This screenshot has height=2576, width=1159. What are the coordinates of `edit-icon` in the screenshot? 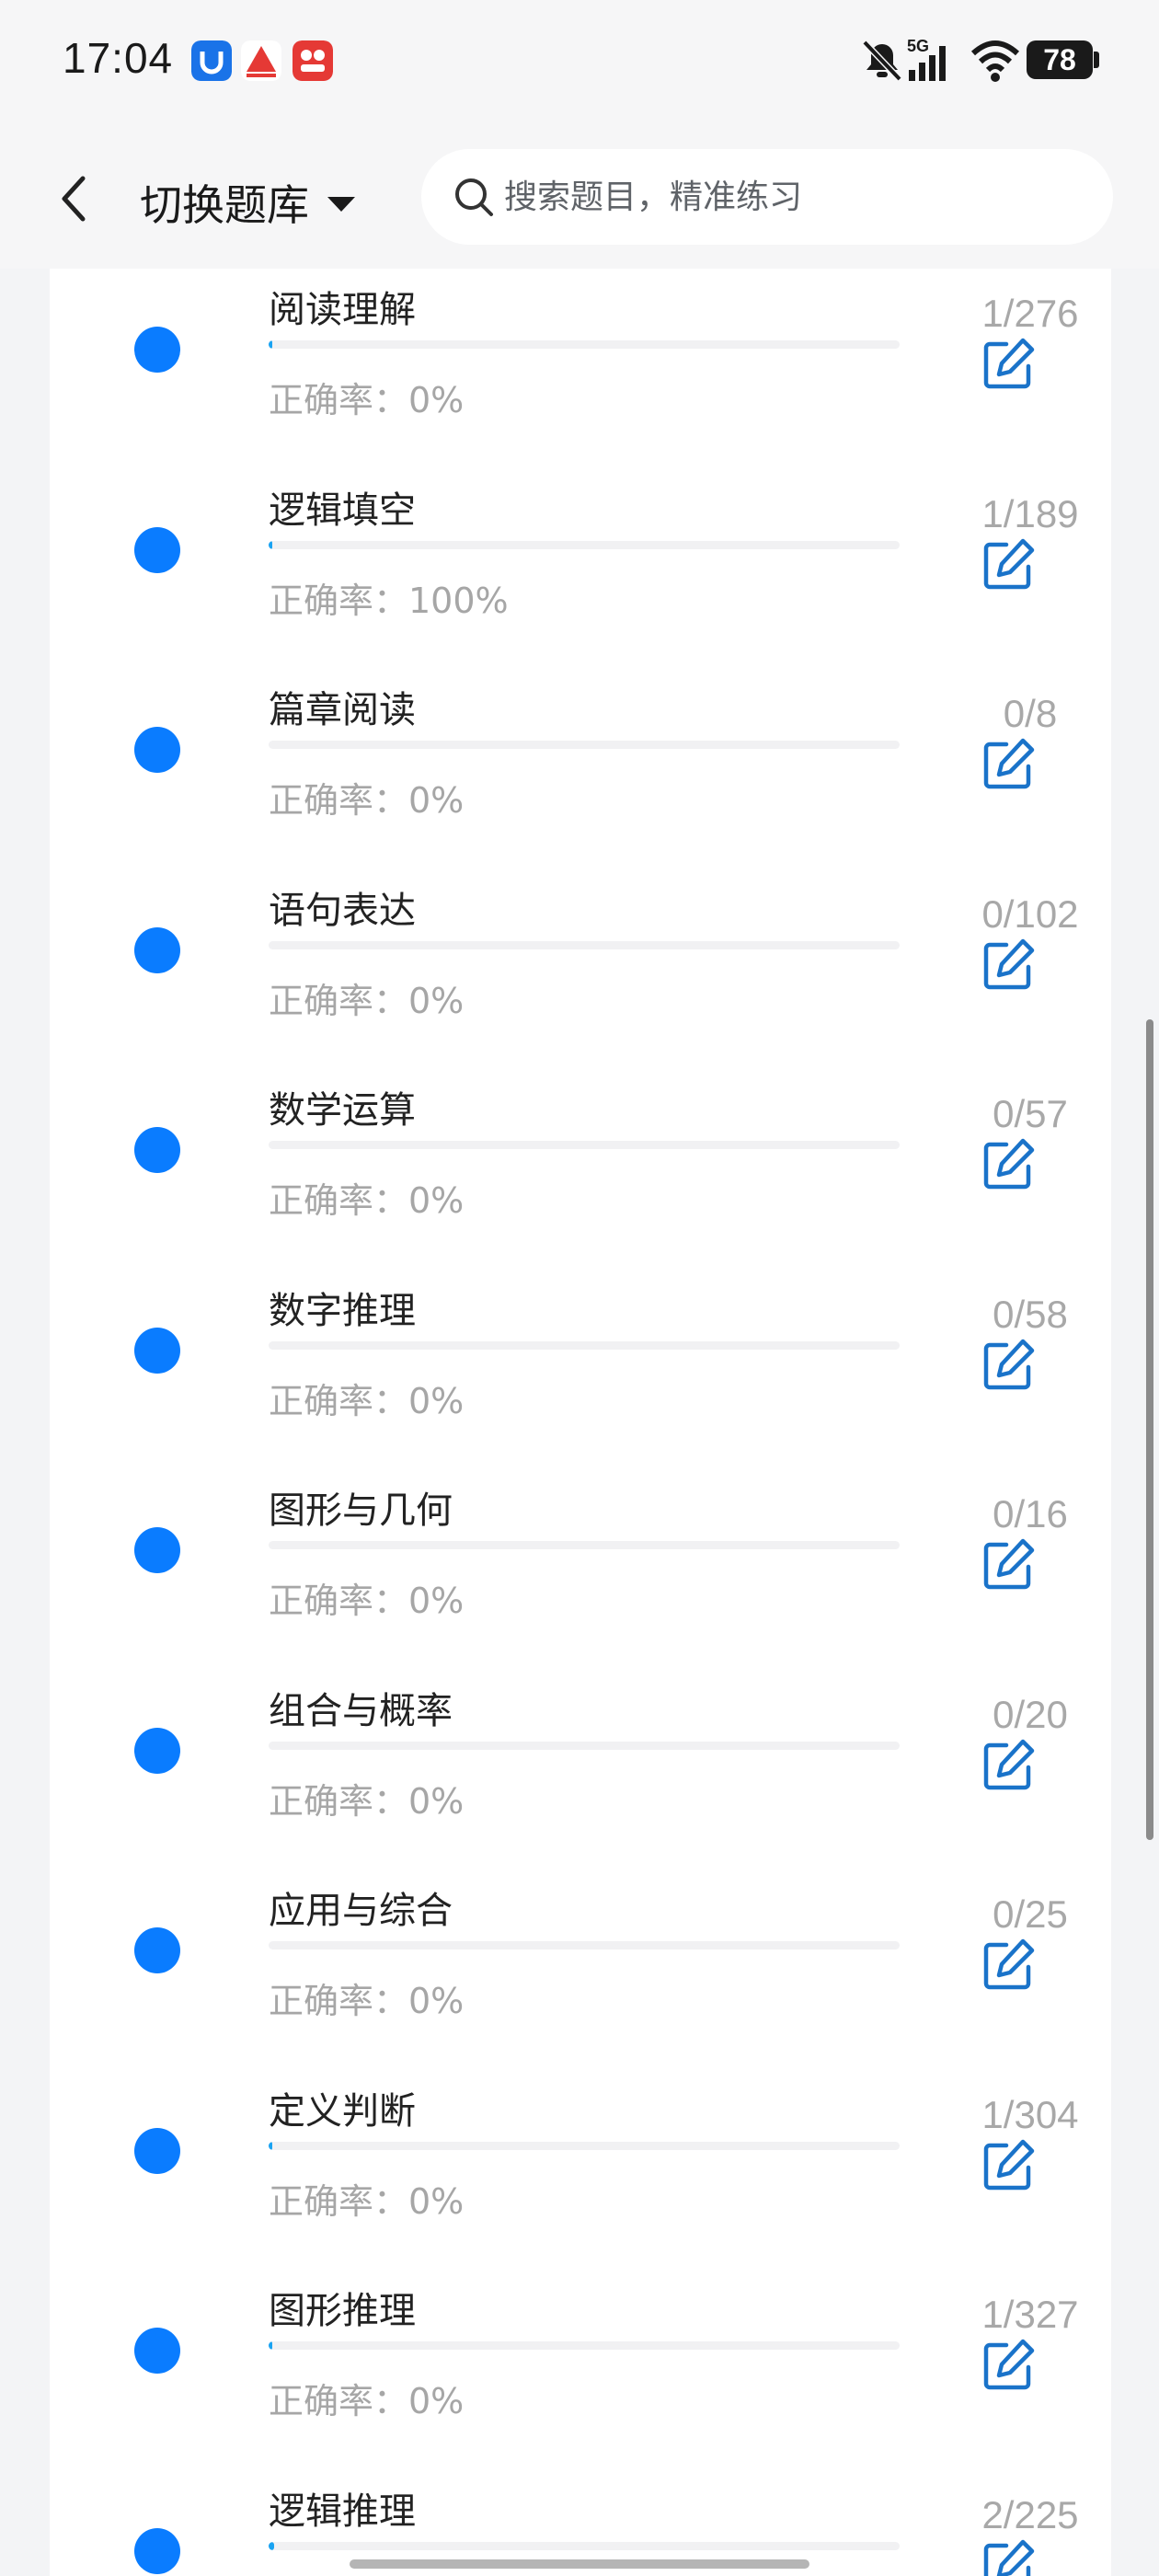 It's located at (1008, 2556).